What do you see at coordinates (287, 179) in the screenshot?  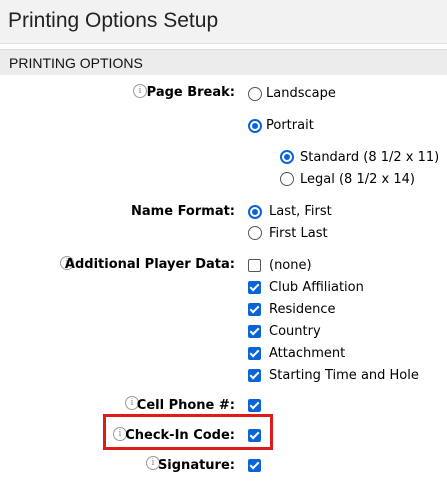 I see `legal-paper-radio` at bounding box center [287, 179].